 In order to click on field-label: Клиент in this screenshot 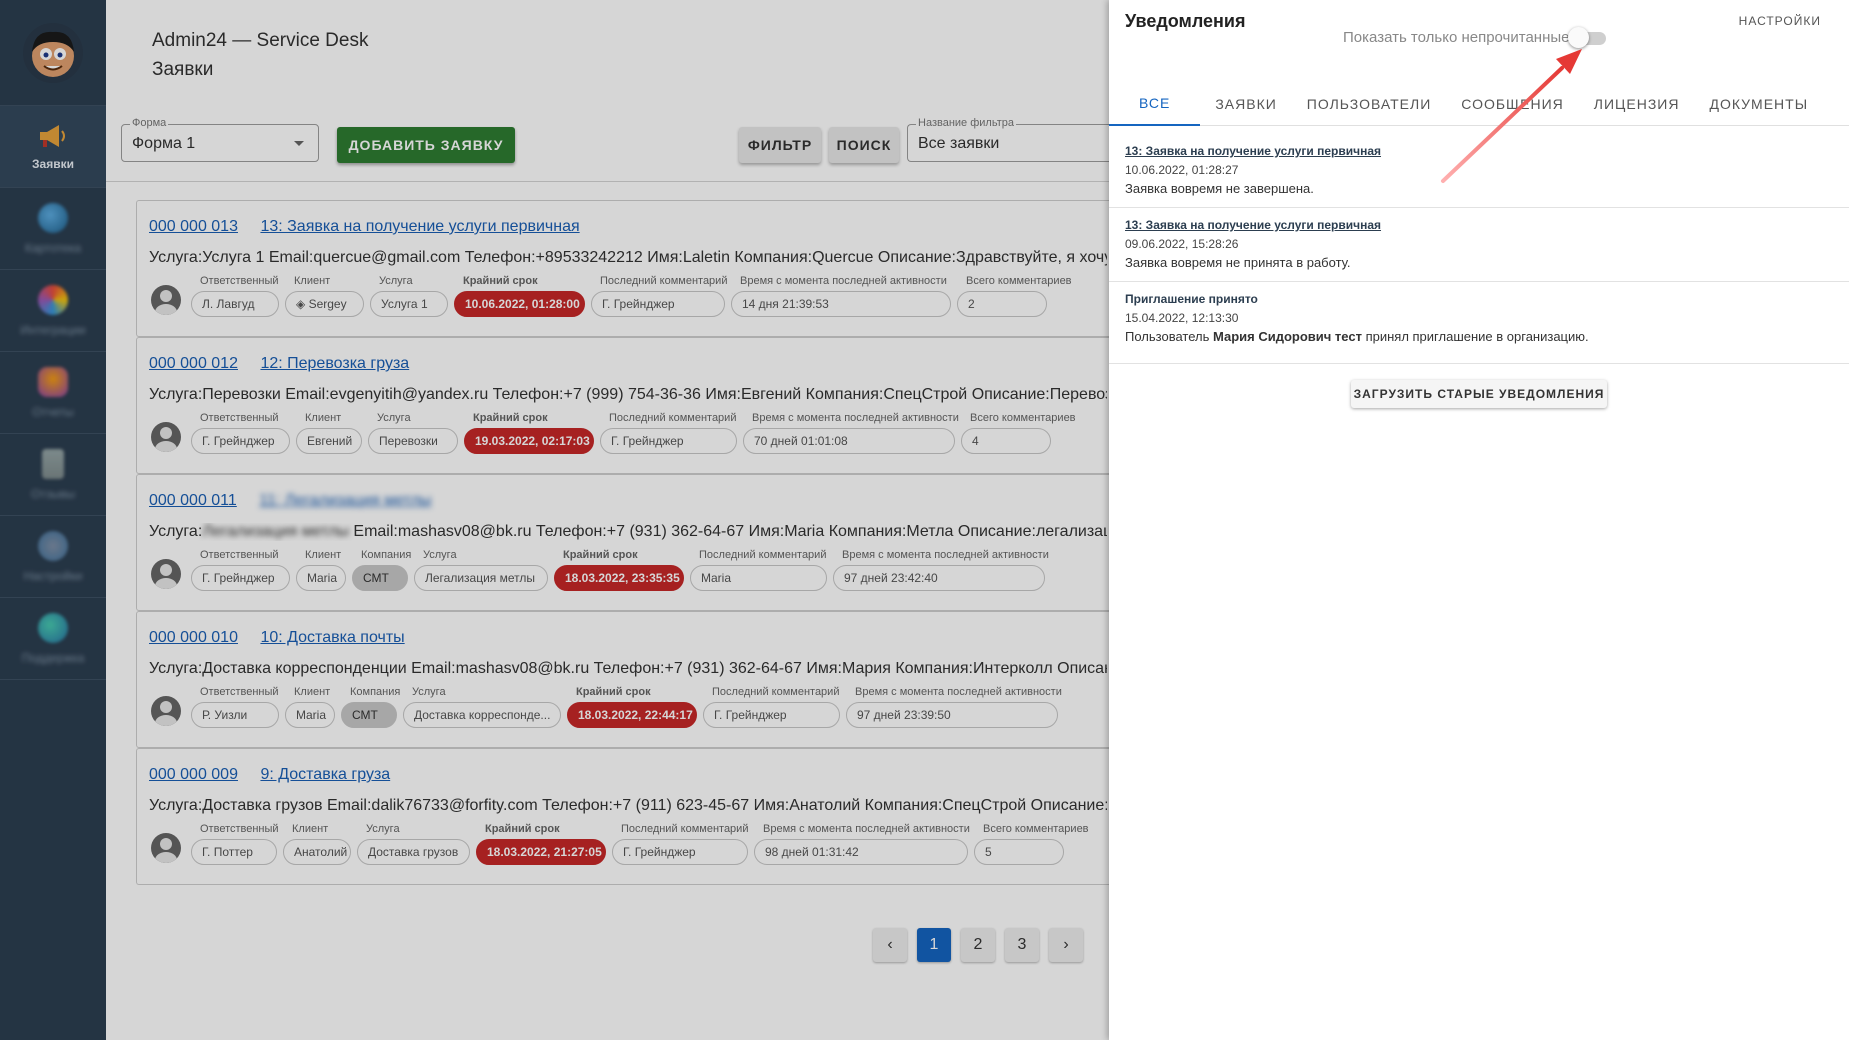, I will do `click(312, 692)`.